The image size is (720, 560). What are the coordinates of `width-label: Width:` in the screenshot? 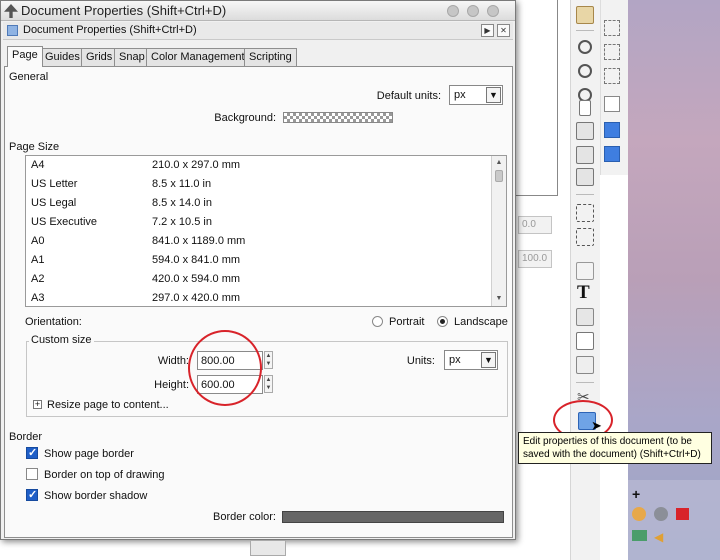 It's located at (173, 361).